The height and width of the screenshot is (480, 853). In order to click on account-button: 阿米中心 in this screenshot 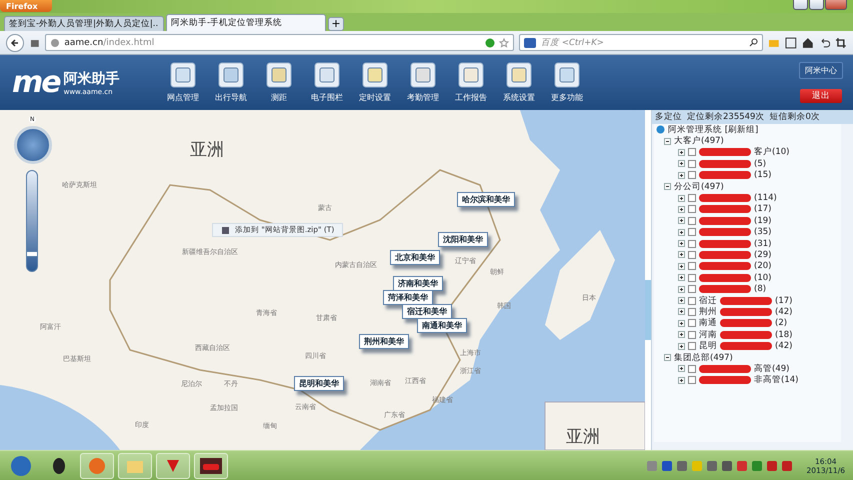, I will do `click(821, 70)`.